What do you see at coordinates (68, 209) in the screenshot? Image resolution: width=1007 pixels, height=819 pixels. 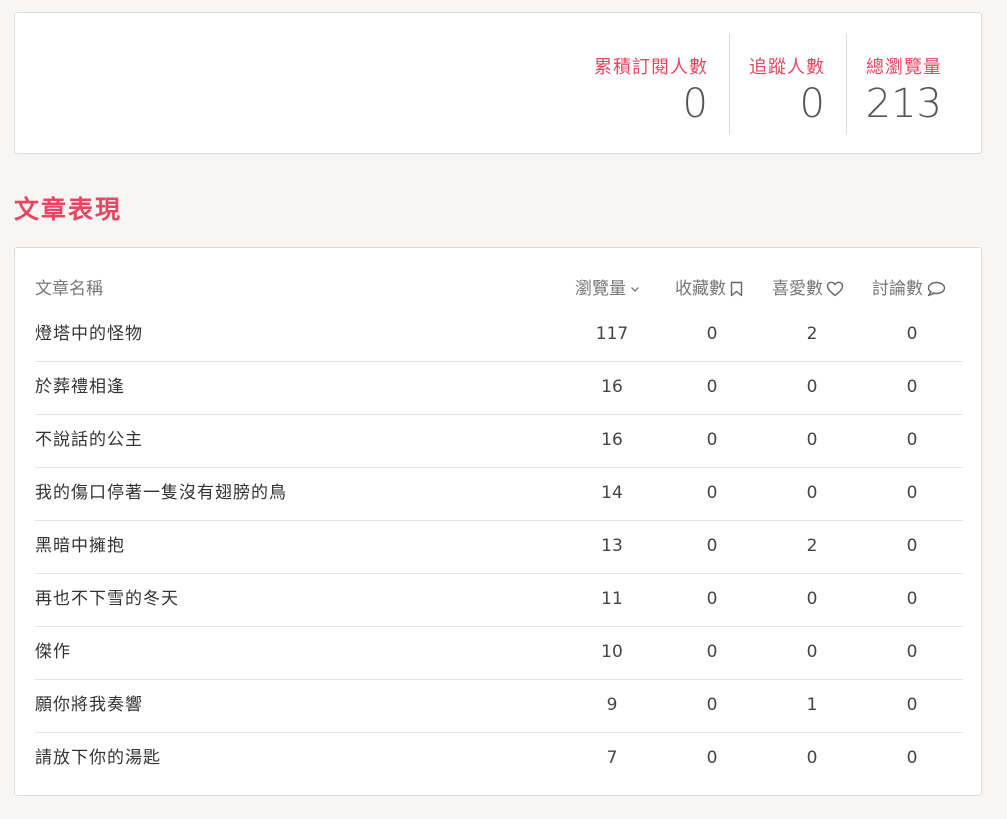 I see `section-title: 文章表現` at bounding box center [68, 209].